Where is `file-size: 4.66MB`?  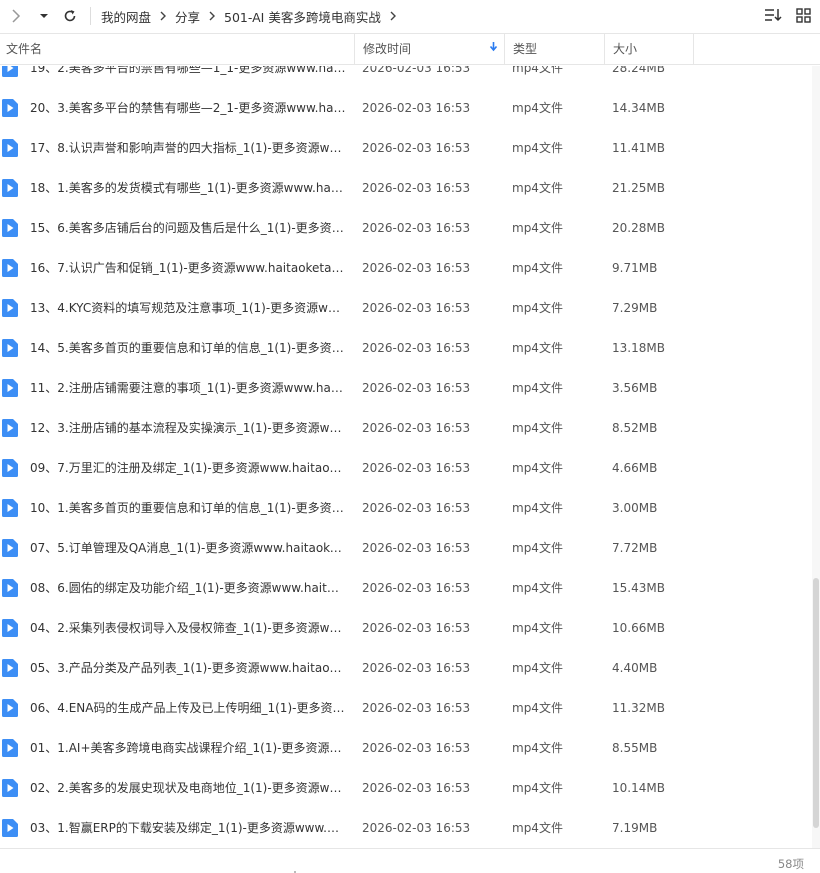 file-size: 4.66MB is located at coordinates (635, 468).